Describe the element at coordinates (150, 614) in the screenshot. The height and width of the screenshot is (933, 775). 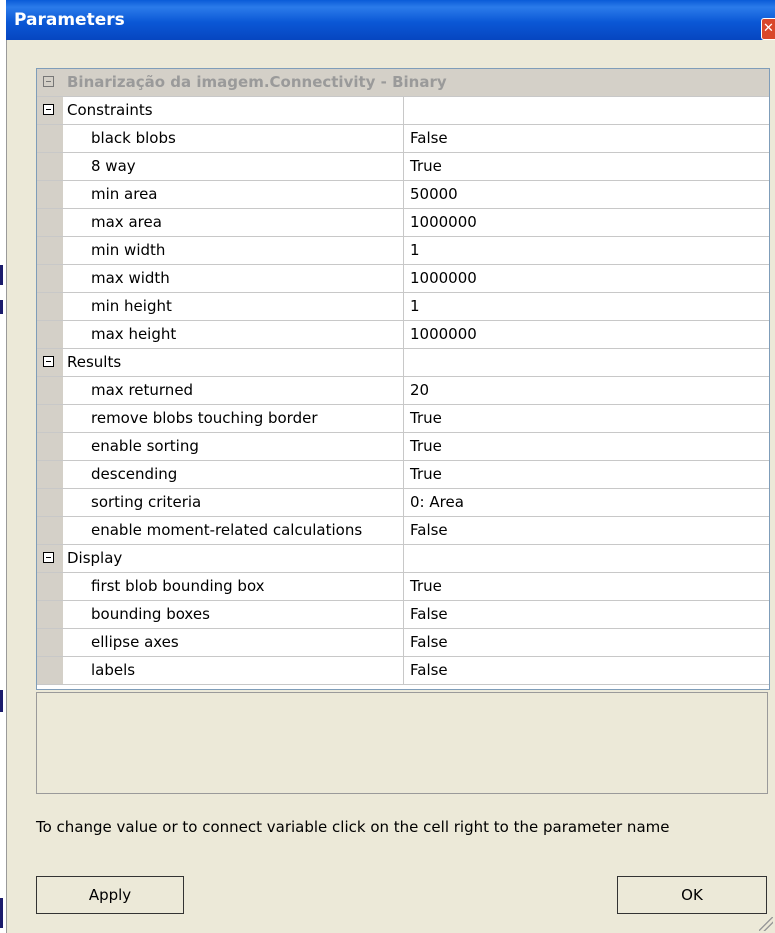
I see `property-name: bounding boxes` at that location.